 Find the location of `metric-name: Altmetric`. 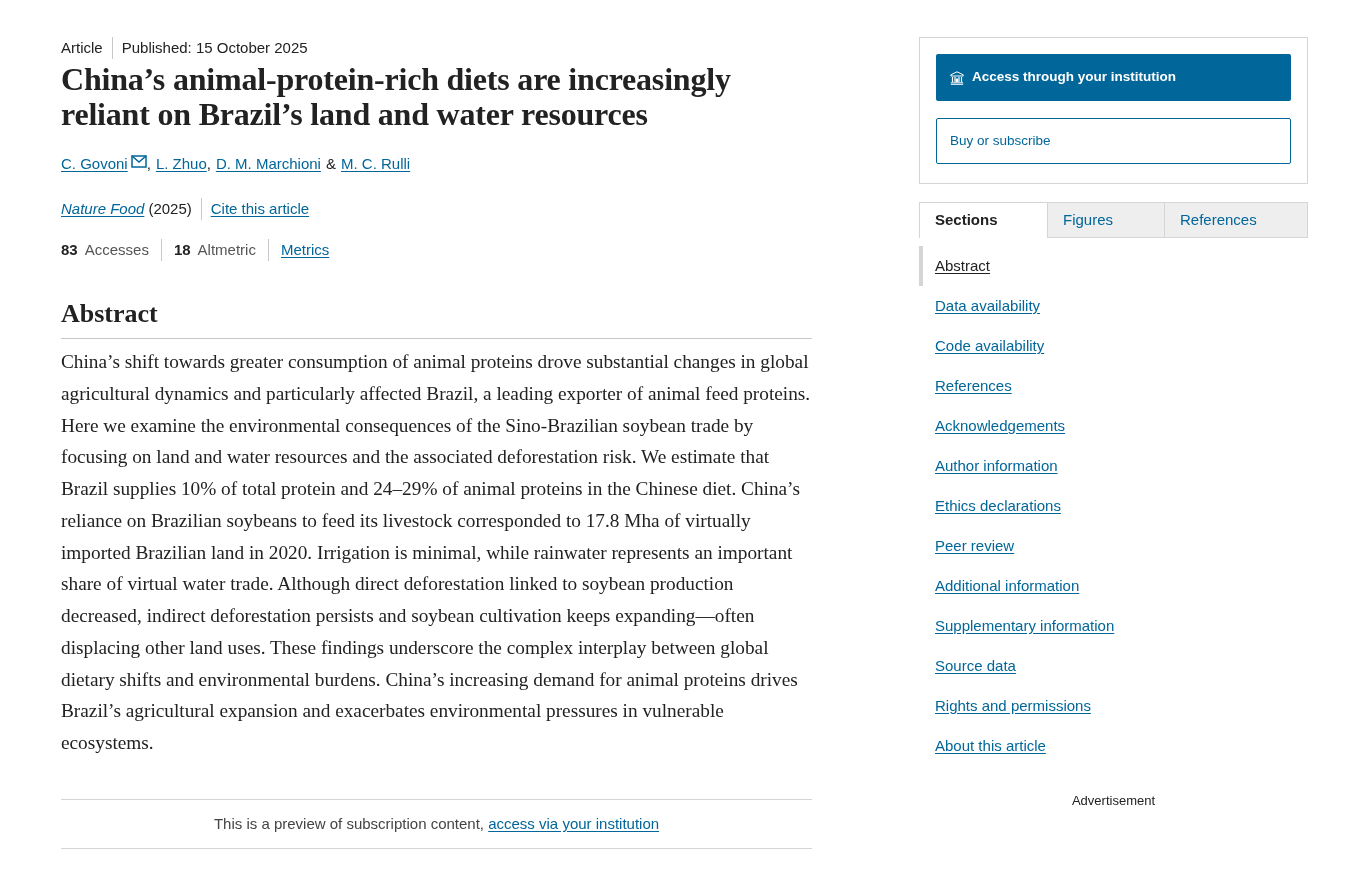

metric-name: Altmetric is located at coordinates (226, 250).